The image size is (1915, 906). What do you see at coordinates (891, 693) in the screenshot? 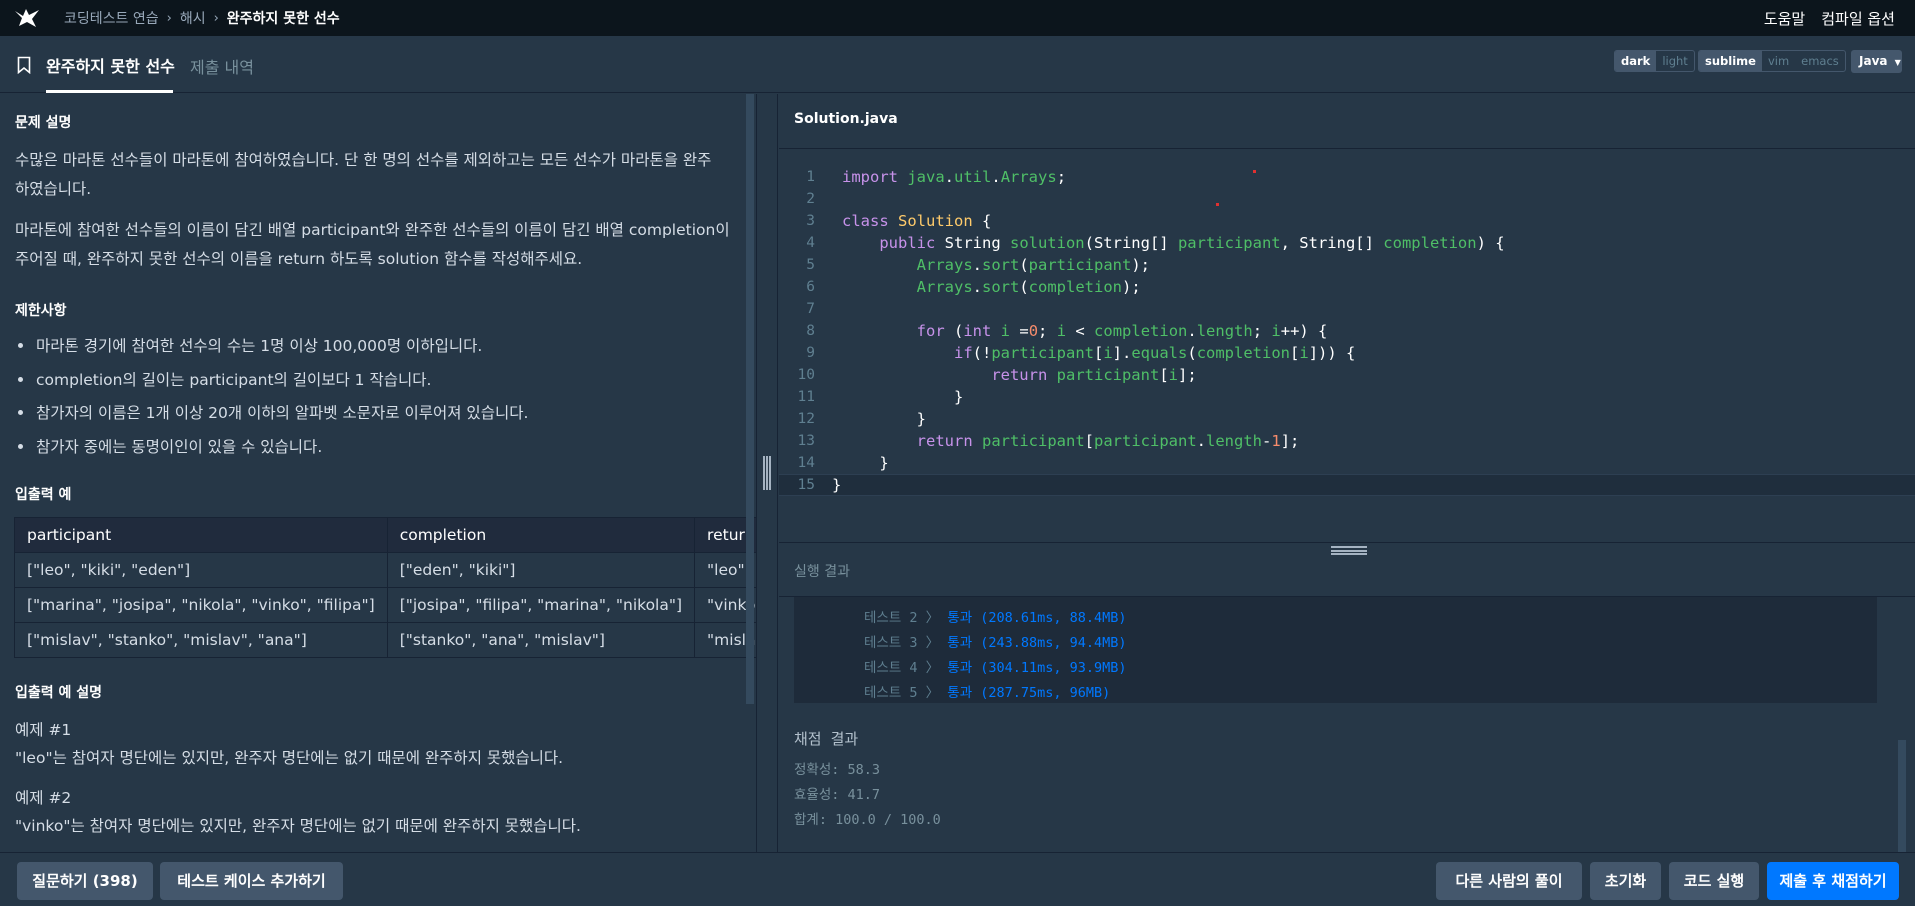
I see `test-name: 테스트 5` at bounding box center [891, 693].